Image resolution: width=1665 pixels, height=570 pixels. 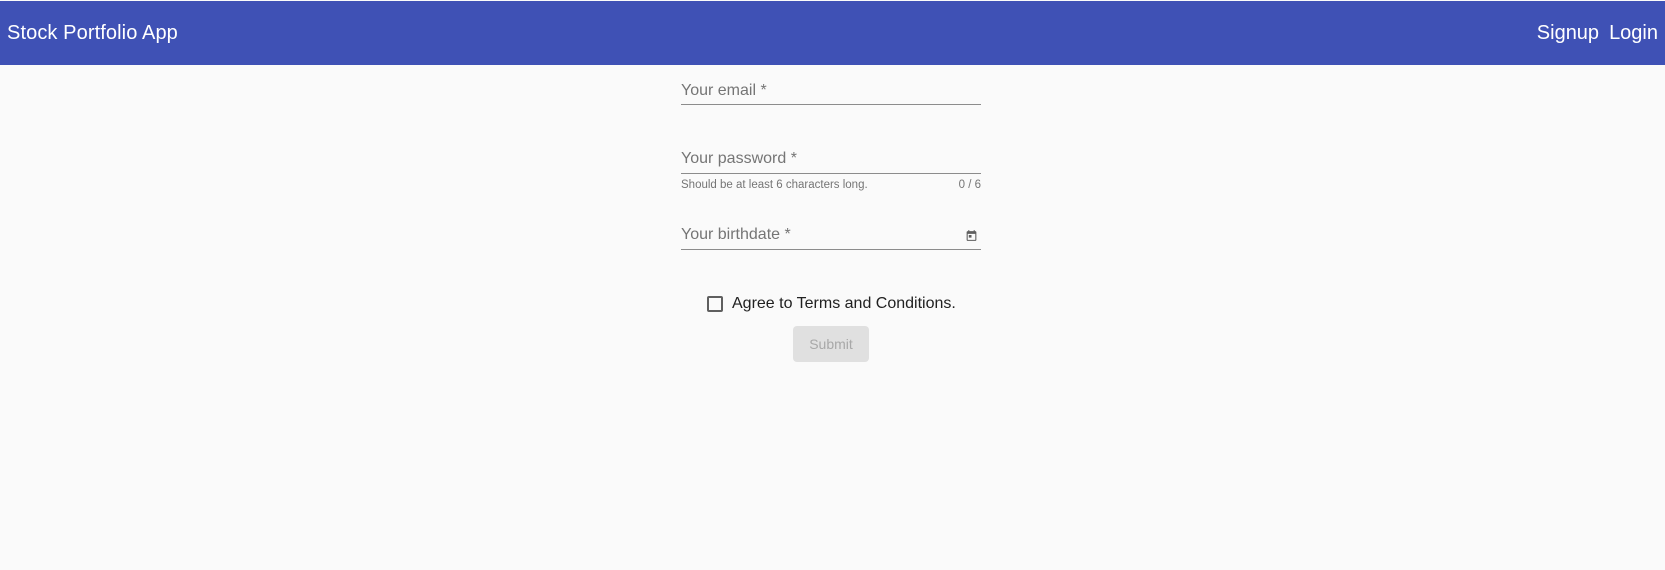 What do you see at coordinates (715, 304) in the screenshot?
I see `terms-checkbox` at bounding box center [715, 304].